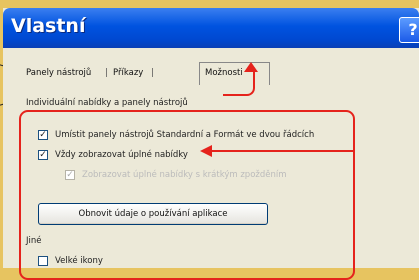 This screenshot has width=419, height=280. What do you see at coordinates (251, 67) in the screenshot?
I see `annotation-arrow-up` at bounding box center [251, 67].